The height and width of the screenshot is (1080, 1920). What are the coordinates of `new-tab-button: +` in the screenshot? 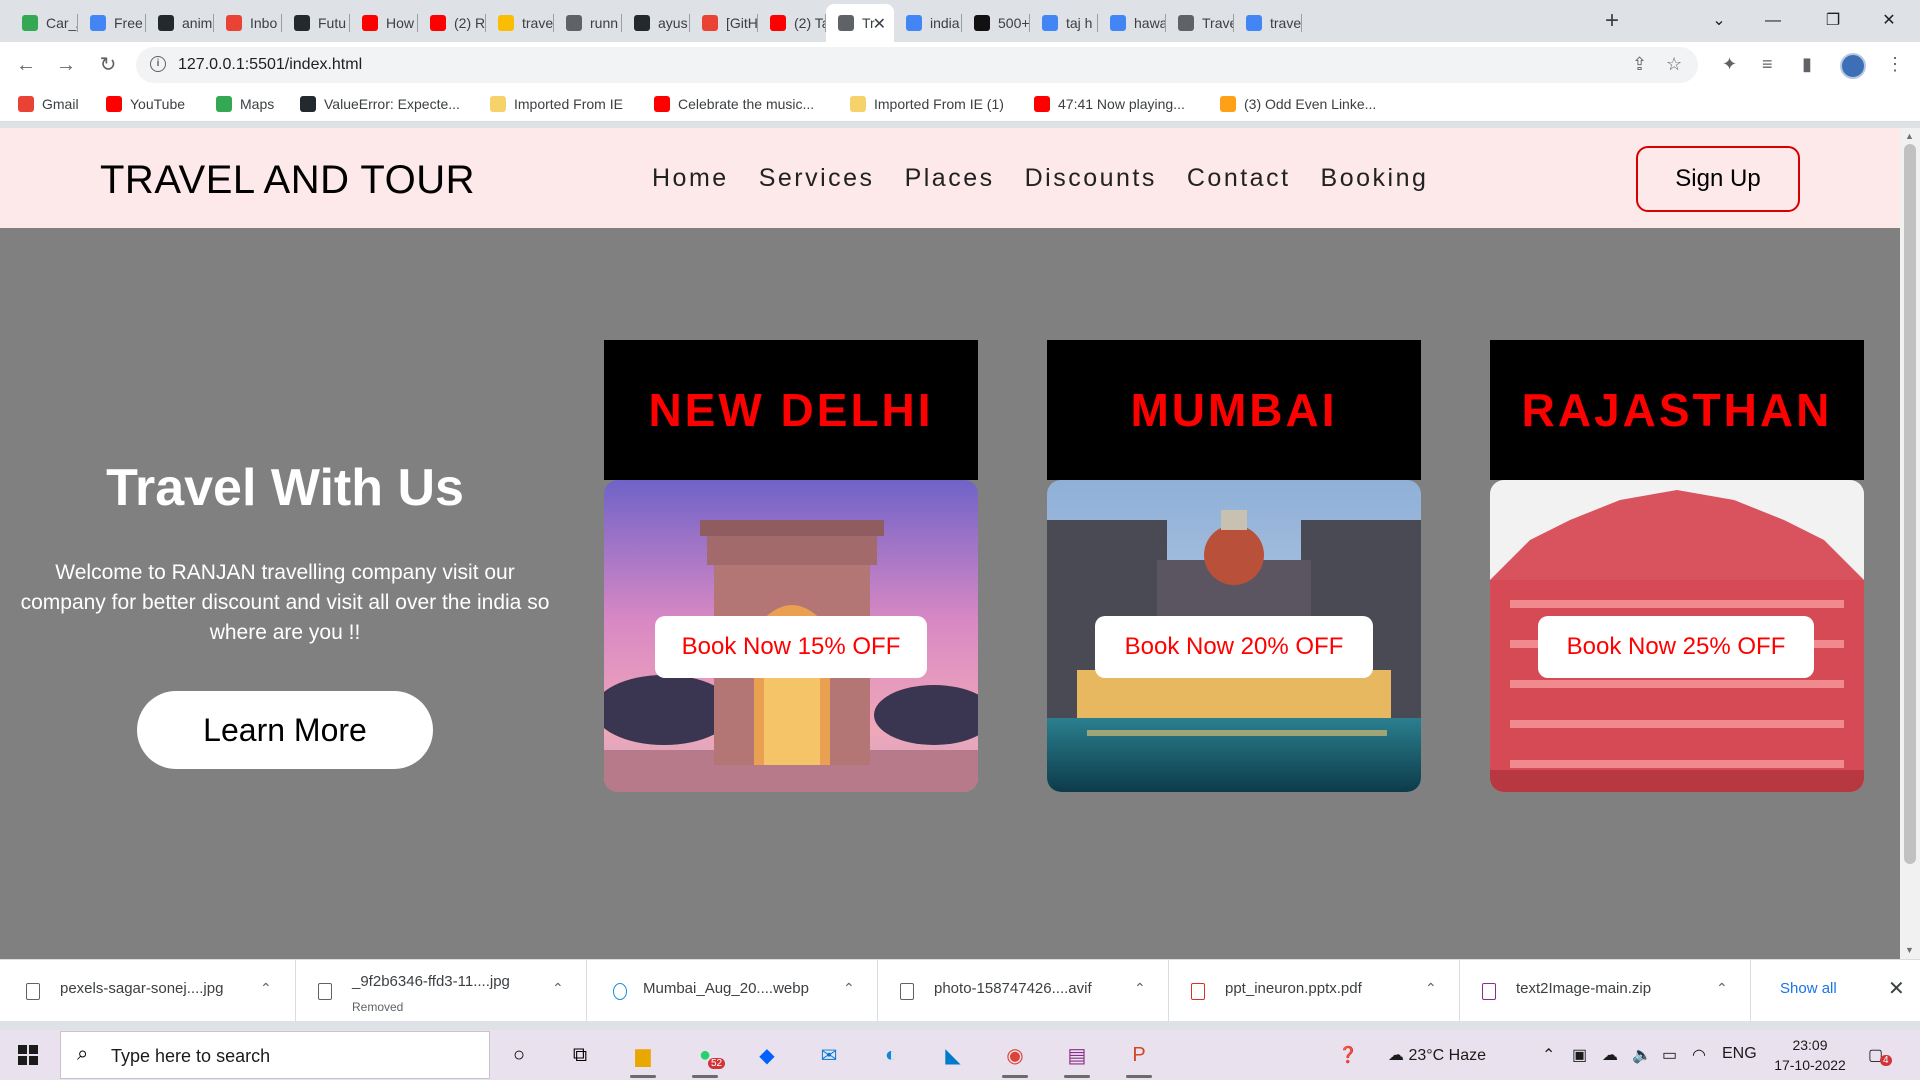 It's located at (1612, 22).